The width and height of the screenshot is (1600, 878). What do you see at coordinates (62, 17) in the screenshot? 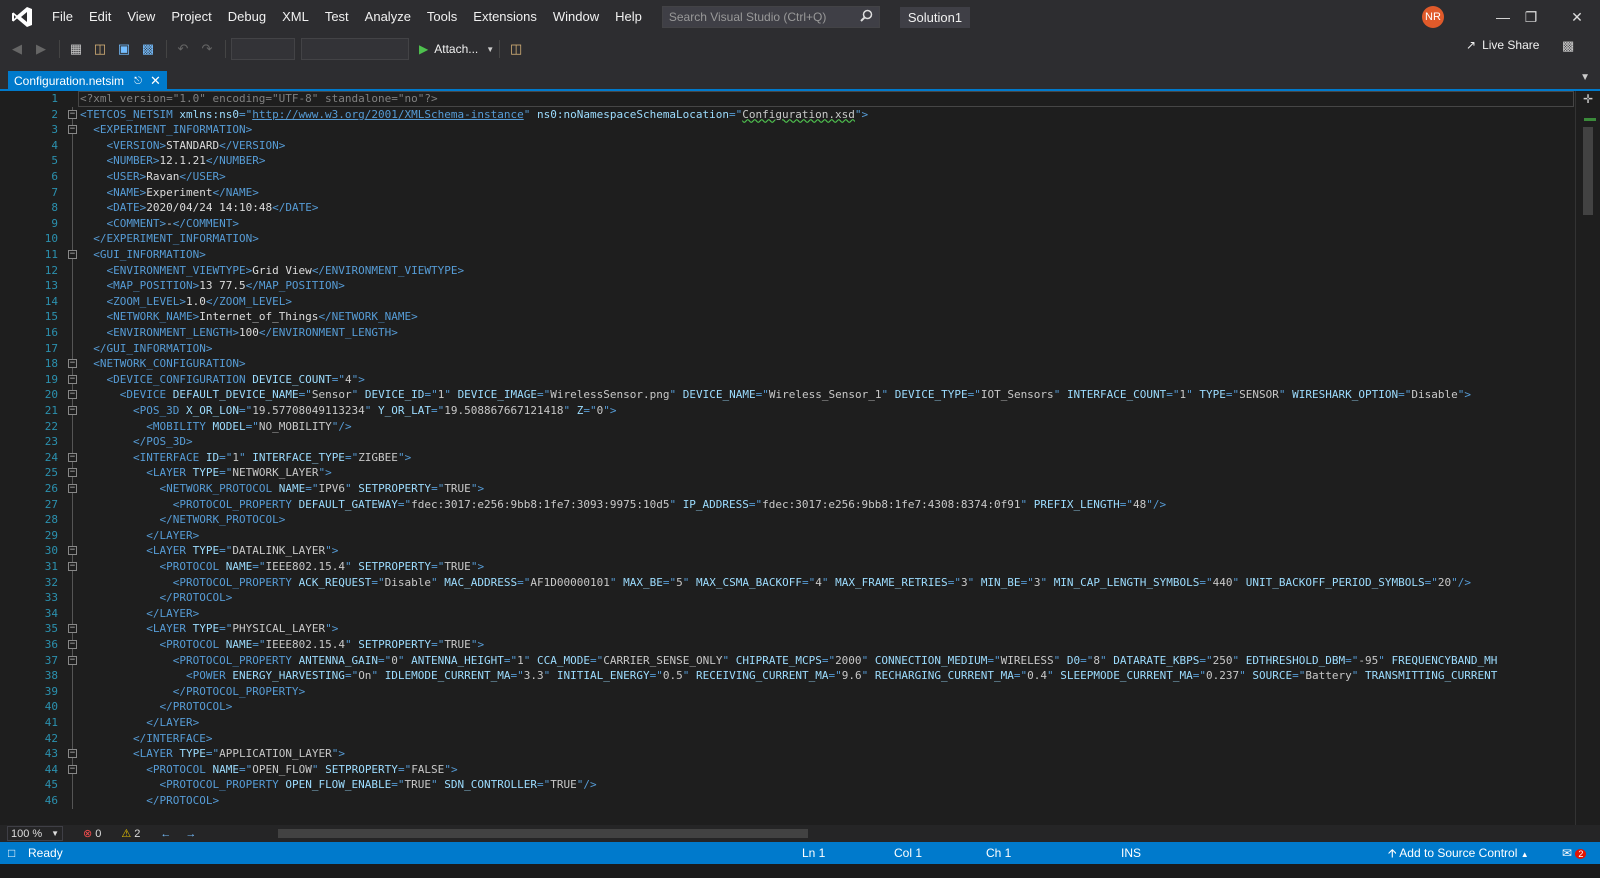
I see `menu-file: File` at bounding box center [62, 17].